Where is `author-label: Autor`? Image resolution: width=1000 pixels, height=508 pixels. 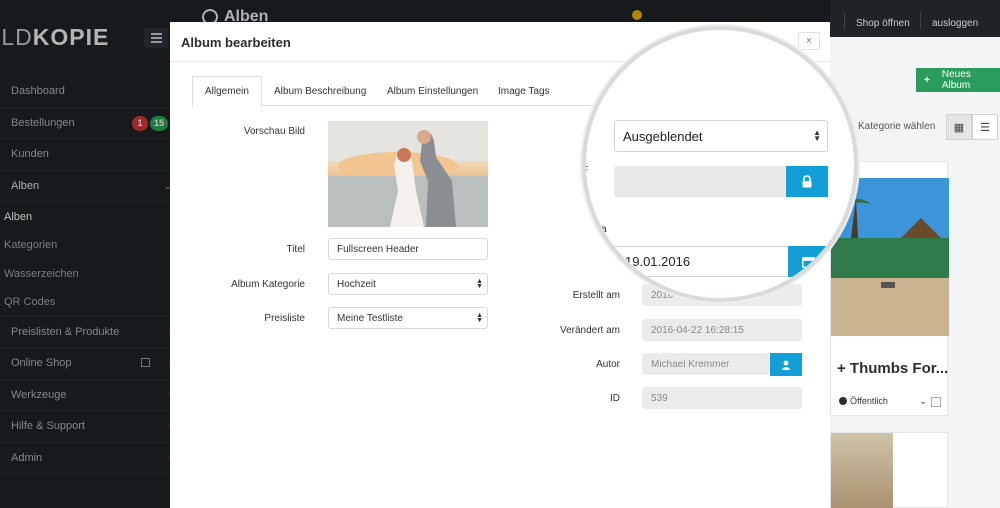
author-label: Autor is located at coordinates (608, 364).